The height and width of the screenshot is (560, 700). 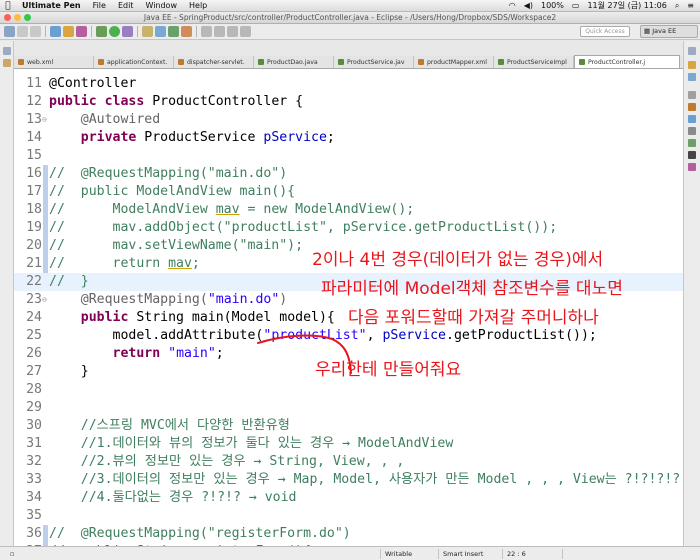 I want to click on editor-tab: productMapper.xml, so click(x=454, y=62).